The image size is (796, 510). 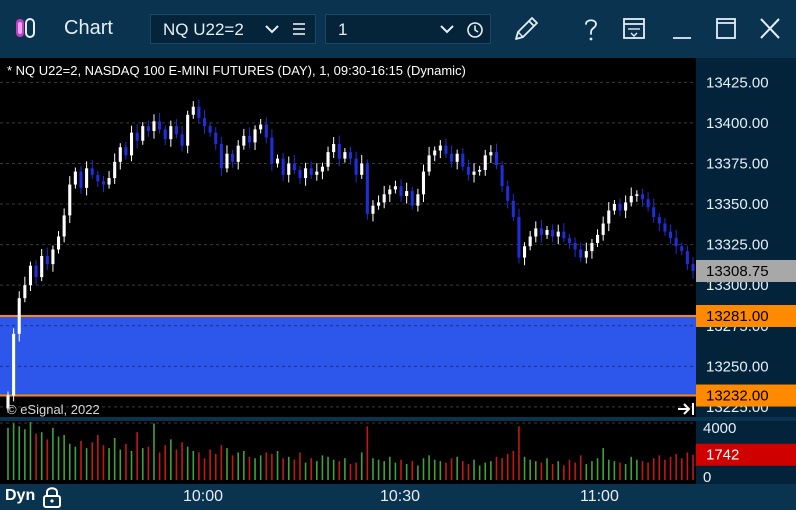 What do you see at coordinates (737, 82) in the screenshot?
I see `price-tick-label: 13425.00` at bounding box center [737, 82].